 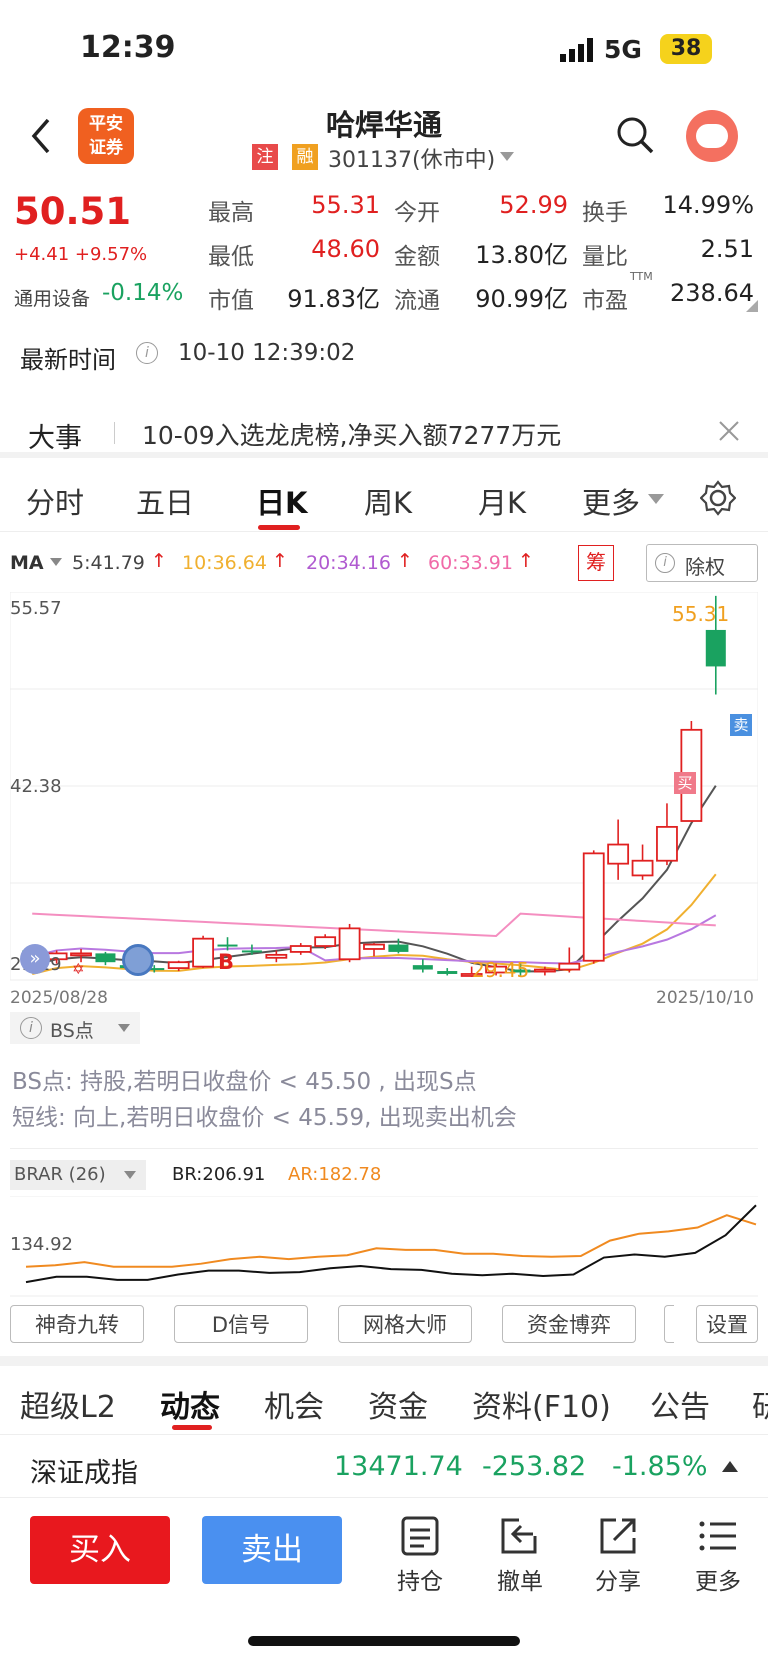 I want to click on holdings-icon, so click(x=420, y=1536).